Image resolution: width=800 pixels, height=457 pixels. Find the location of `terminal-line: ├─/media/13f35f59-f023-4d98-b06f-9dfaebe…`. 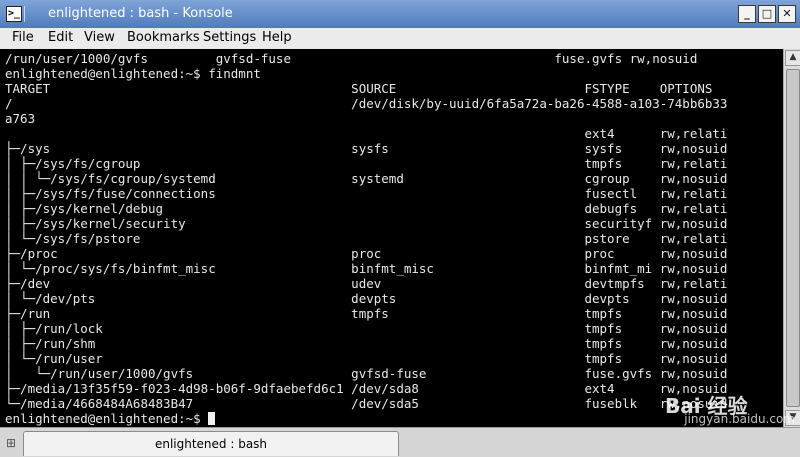

terminal-line: ├─/media/13f35f59-f023-4d98-b06f-9dfaebe… is located at coordinates (366, 388).